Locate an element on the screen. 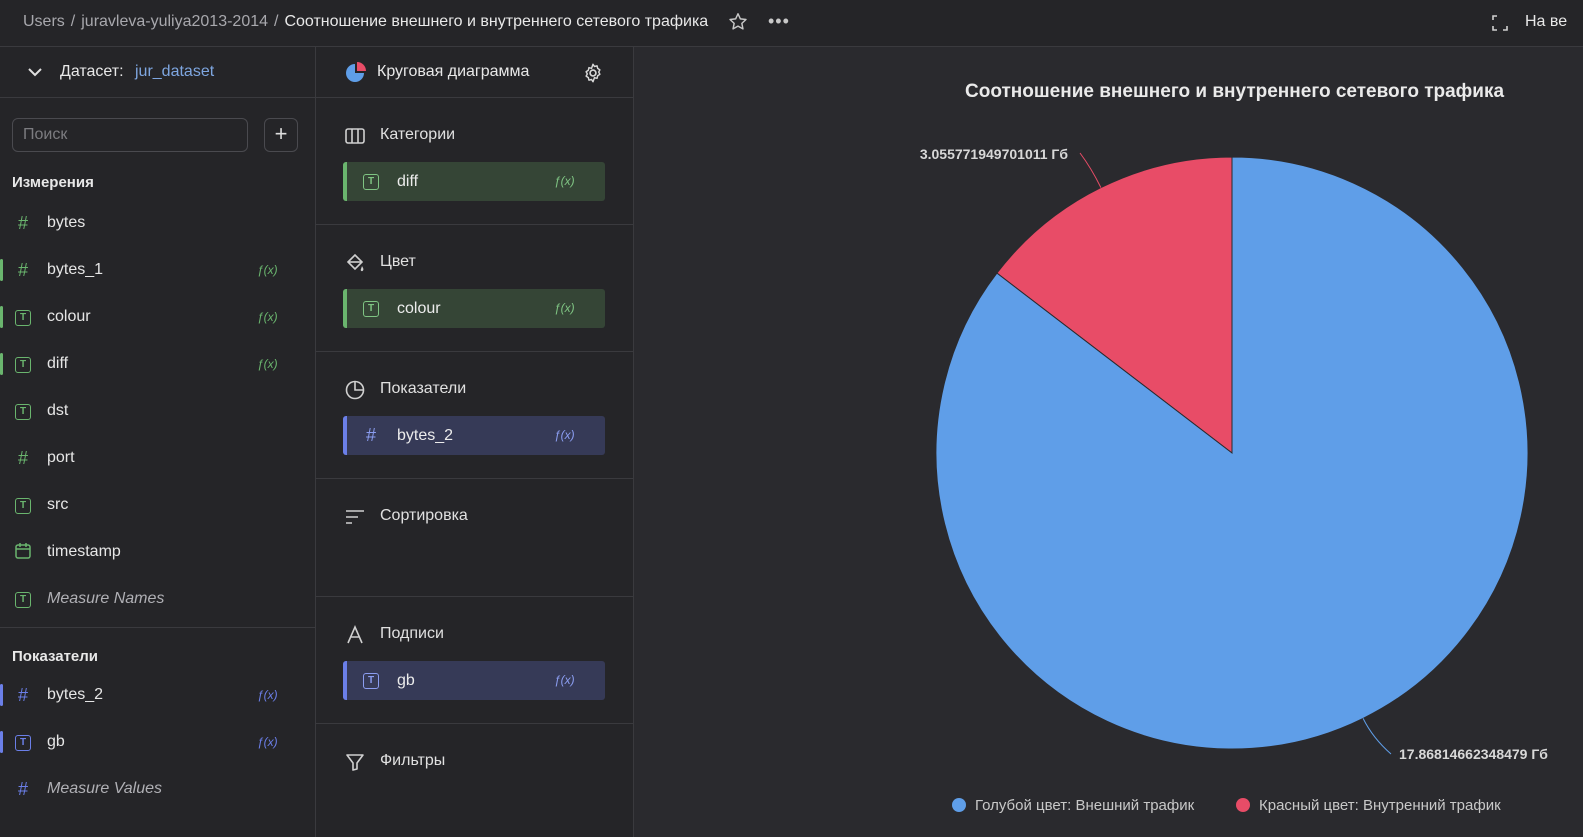 The width and height of the screenshot is (1583, 837). breadcrumb-user-folder: juravleva-yuliya2013-2014 is located at coordinates (174, 21).